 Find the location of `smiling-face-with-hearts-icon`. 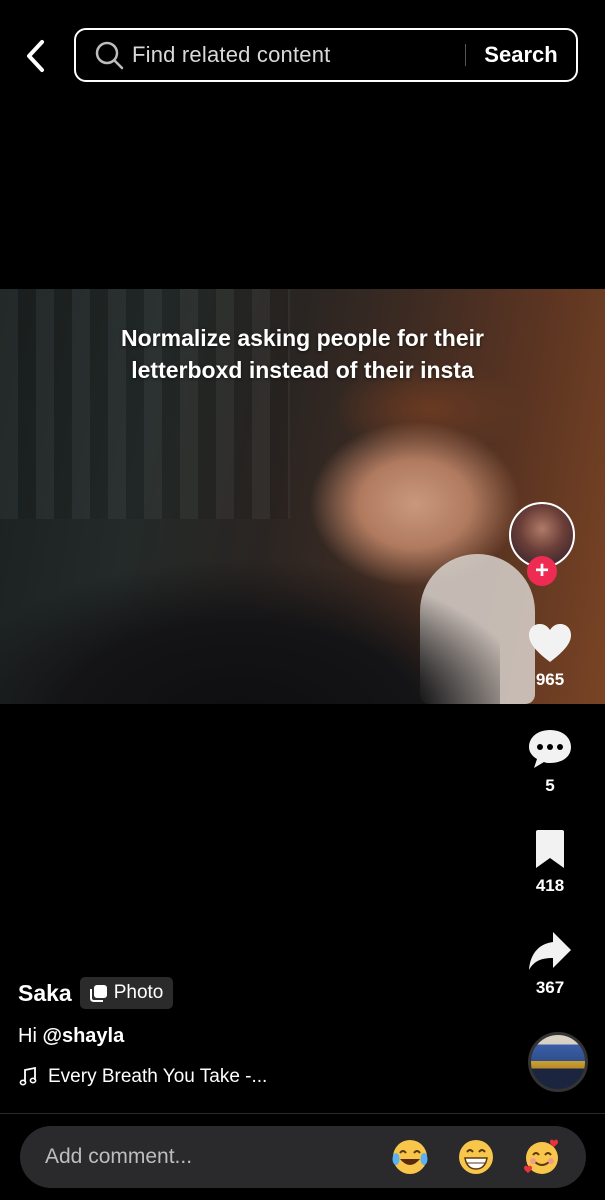

smiling-face-with-hearts-icon is located at coordinates (541, 1156).